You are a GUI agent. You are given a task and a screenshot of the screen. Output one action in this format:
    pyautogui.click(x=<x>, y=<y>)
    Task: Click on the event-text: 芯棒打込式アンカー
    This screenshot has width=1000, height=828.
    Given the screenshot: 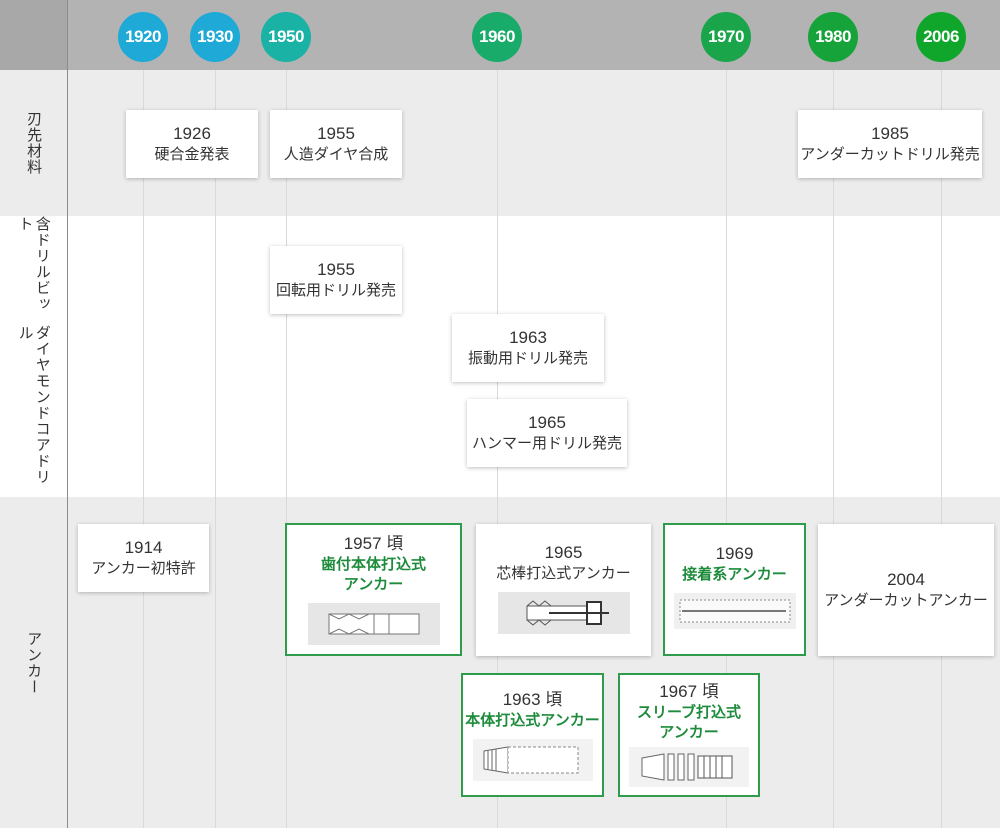 What is the action you would take?
    pyautogui.click(x=563, y=573)
    